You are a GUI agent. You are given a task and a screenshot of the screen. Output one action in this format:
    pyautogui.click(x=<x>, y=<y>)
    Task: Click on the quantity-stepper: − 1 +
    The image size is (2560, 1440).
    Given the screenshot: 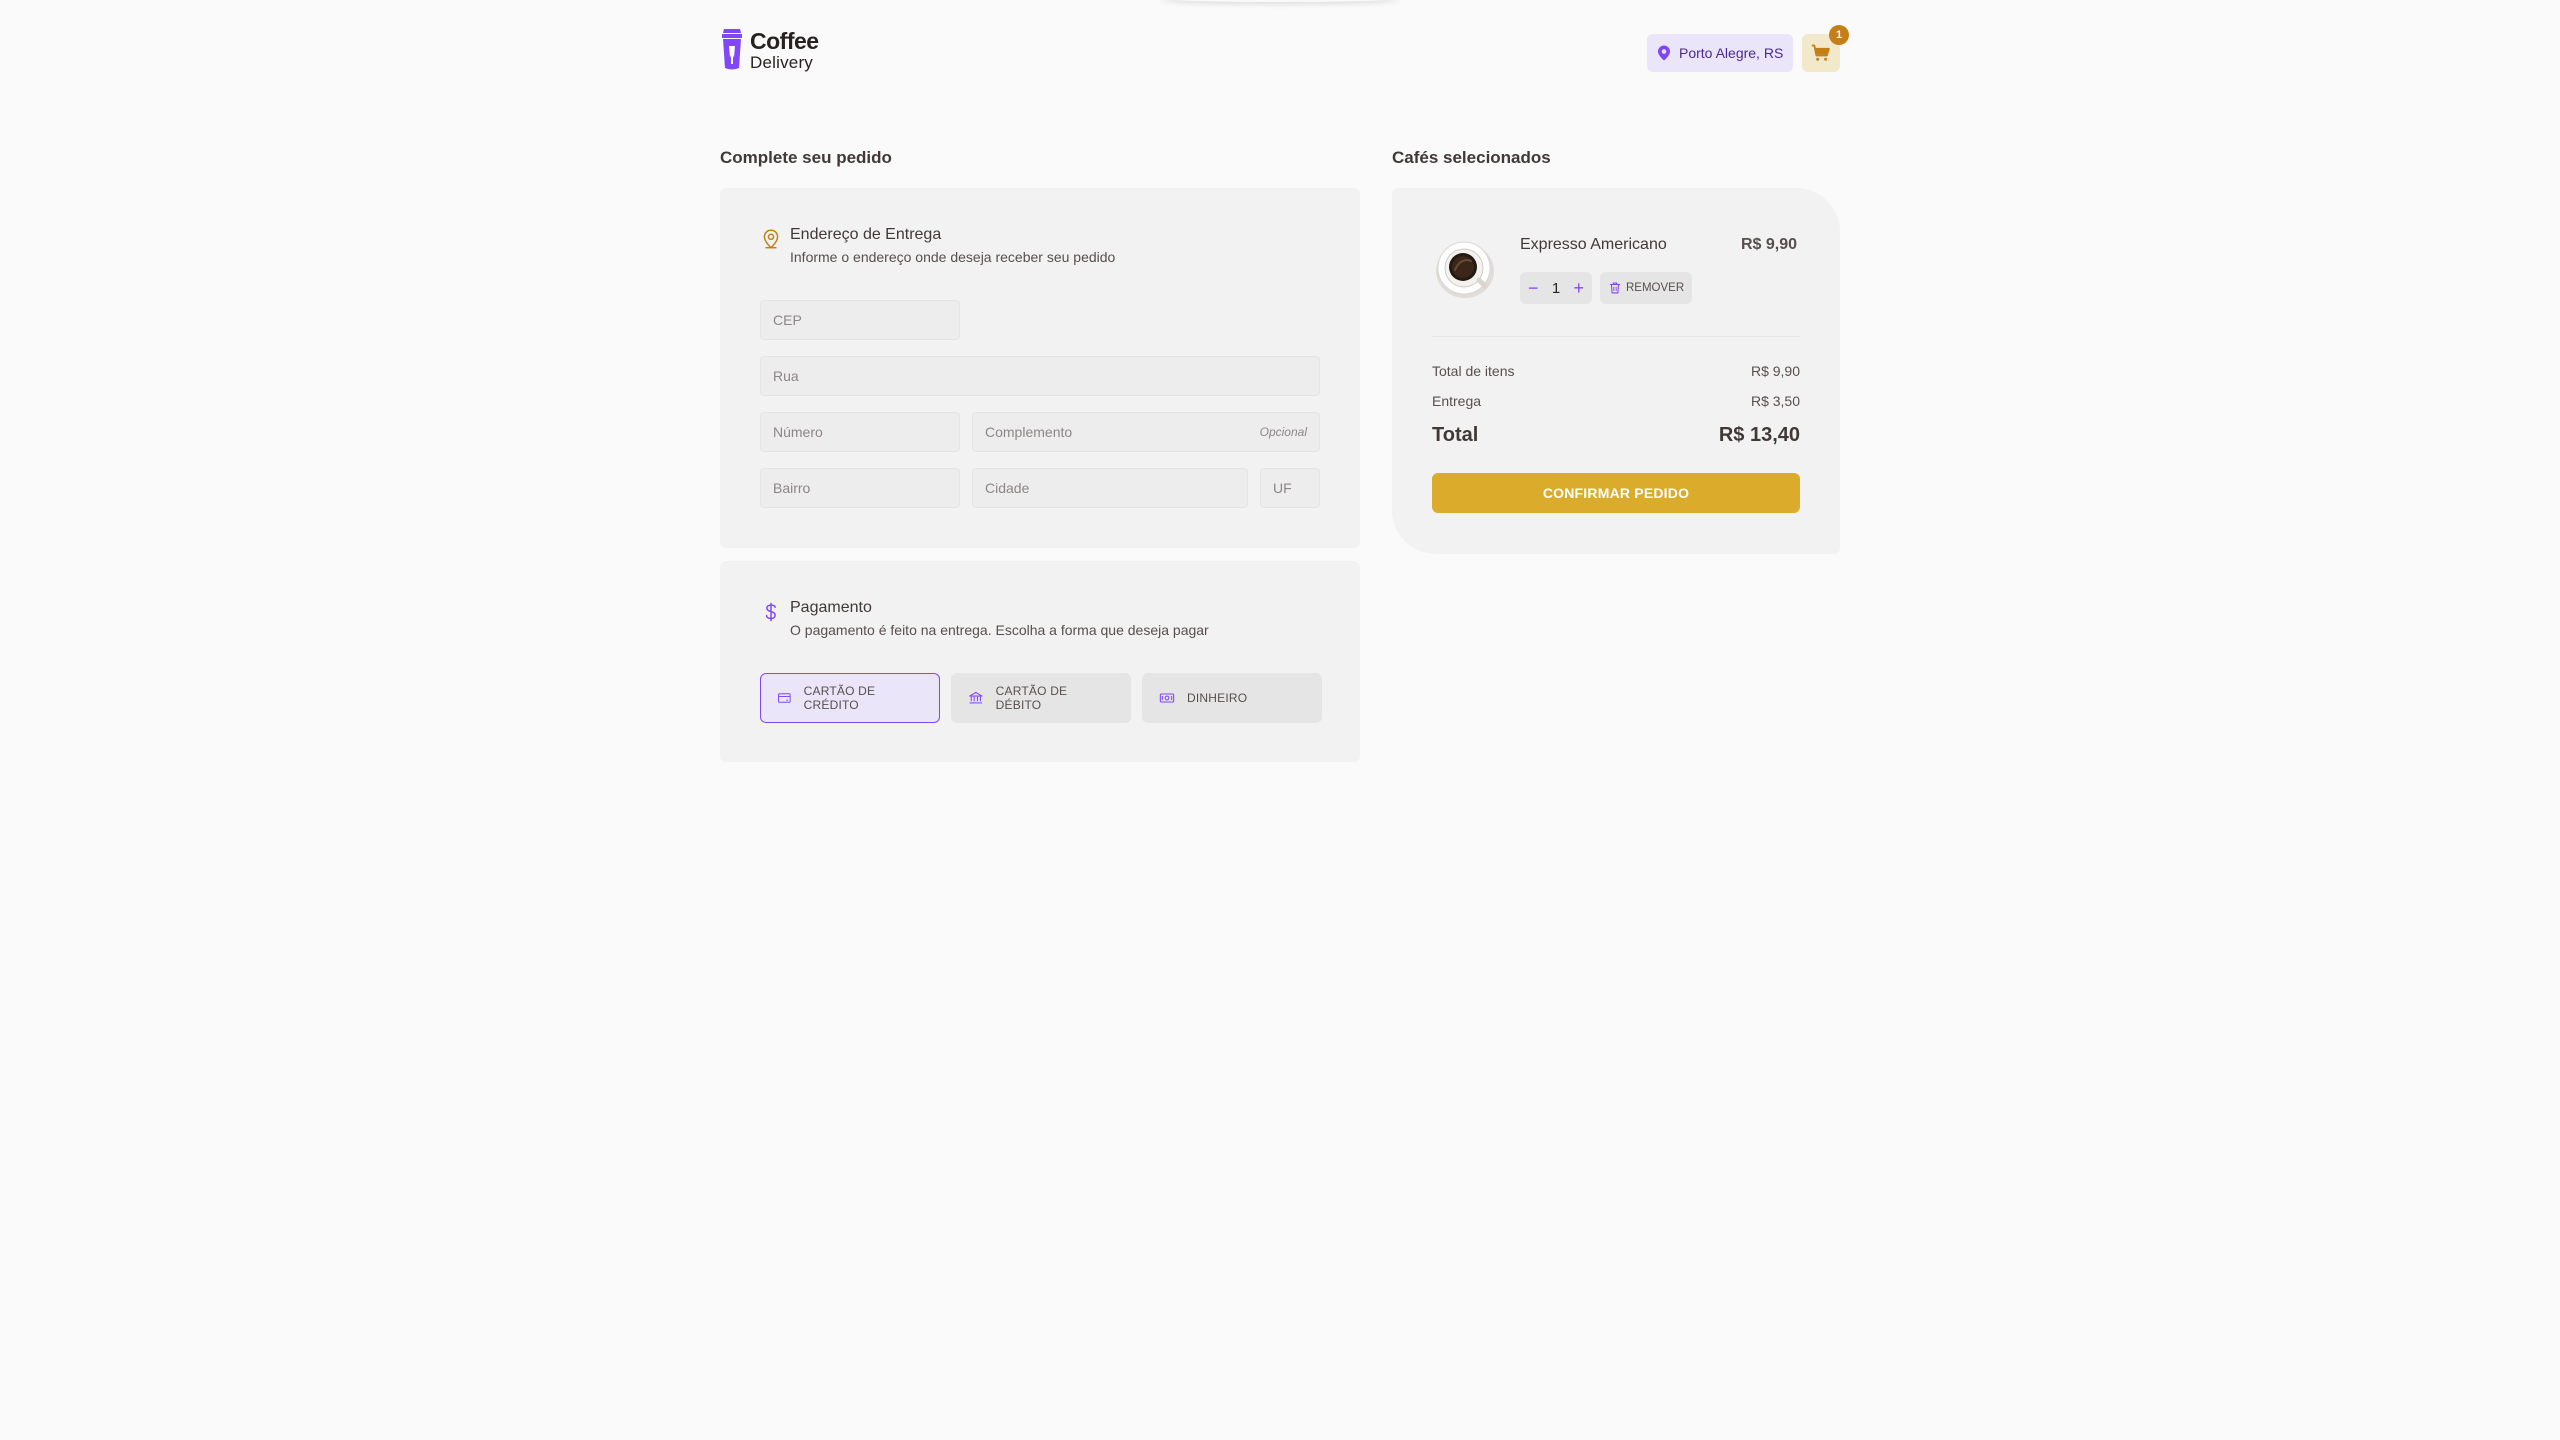 What is the action you would take?
    pyautogui.click(x=1556, y=288)
    